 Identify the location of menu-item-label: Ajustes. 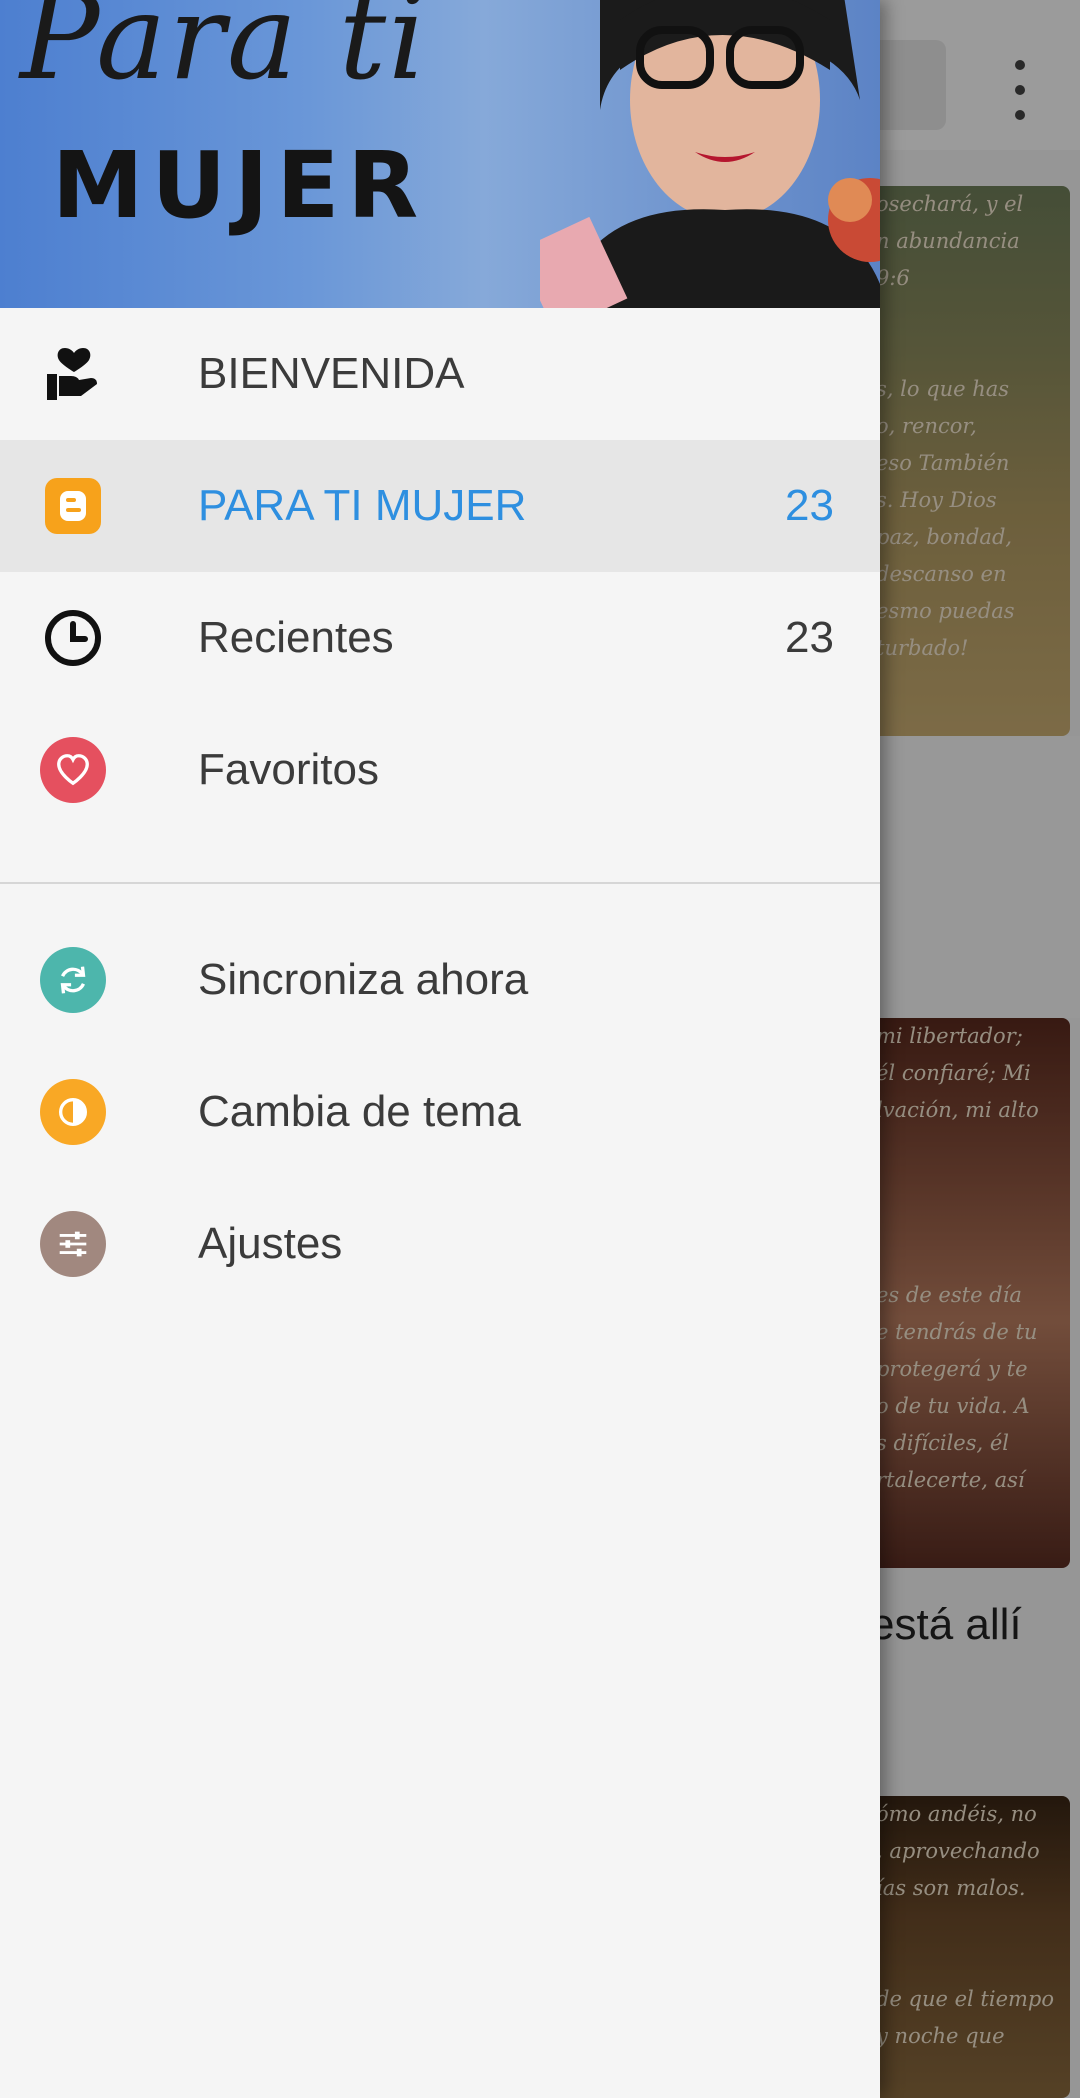
(270, 1243).